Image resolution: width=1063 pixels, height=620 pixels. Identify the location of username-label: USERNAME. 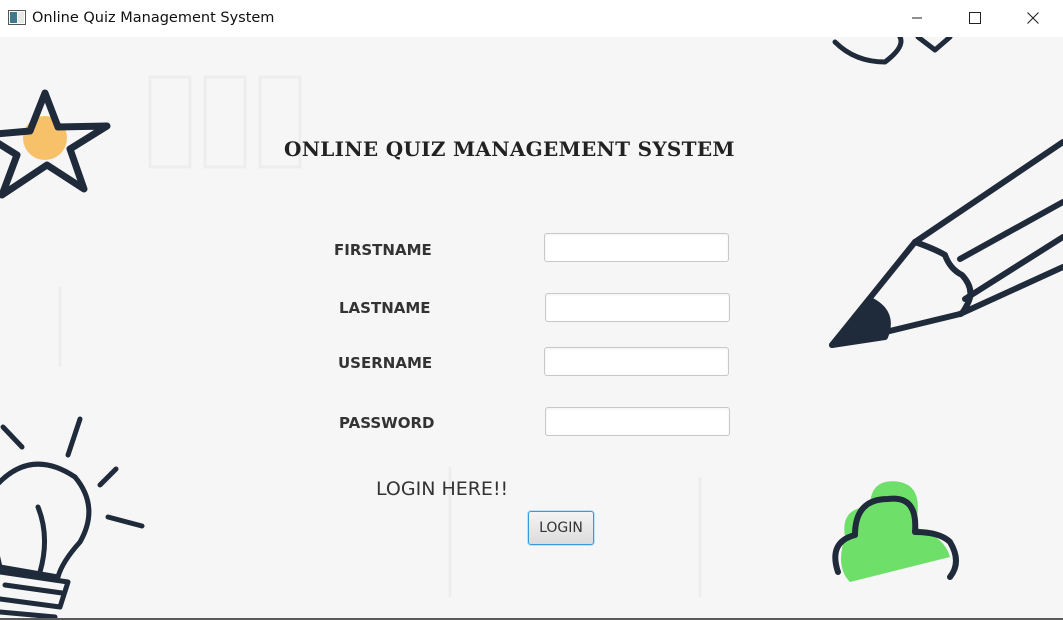
(385, 363).